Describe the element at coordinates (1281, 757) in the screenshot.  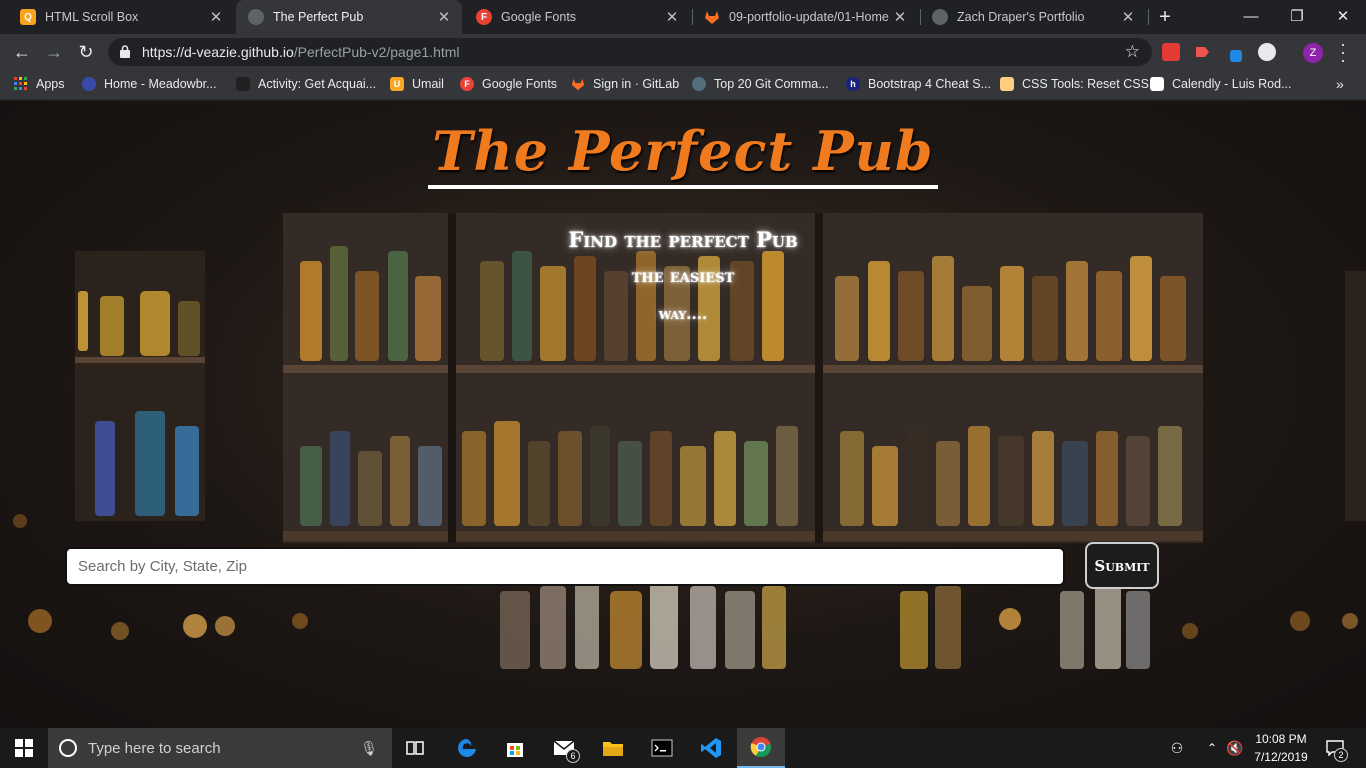
I see `clock-date: 7/12/2019` at that location.